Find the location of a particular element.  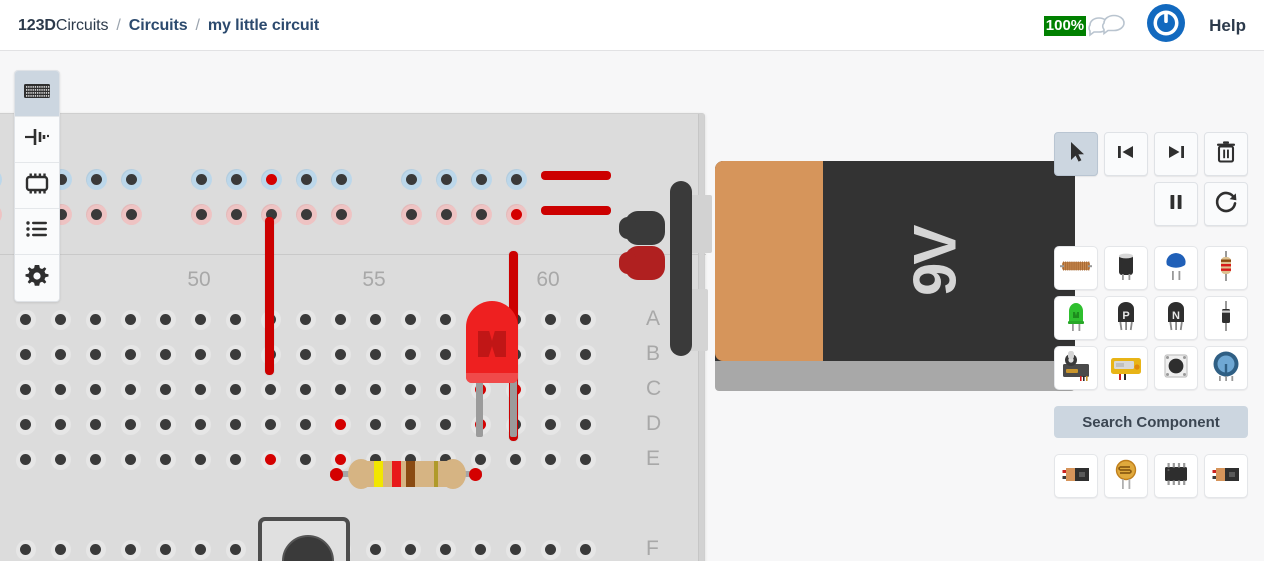

wire-to-battery-positive is located at coordinates (576, 210).